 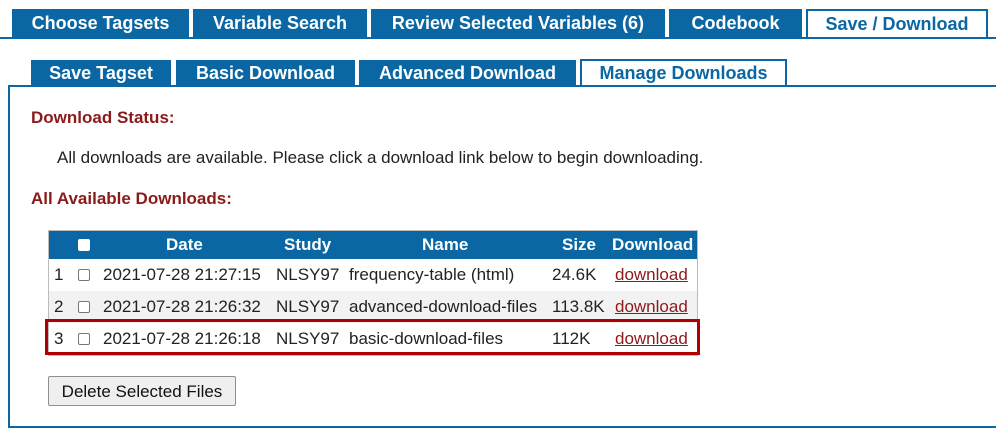 What do you see at coordinates (373, 245) in the screenshot?
I see `table-header: Date Study Name Size Download` at bounding box center [373, 245].